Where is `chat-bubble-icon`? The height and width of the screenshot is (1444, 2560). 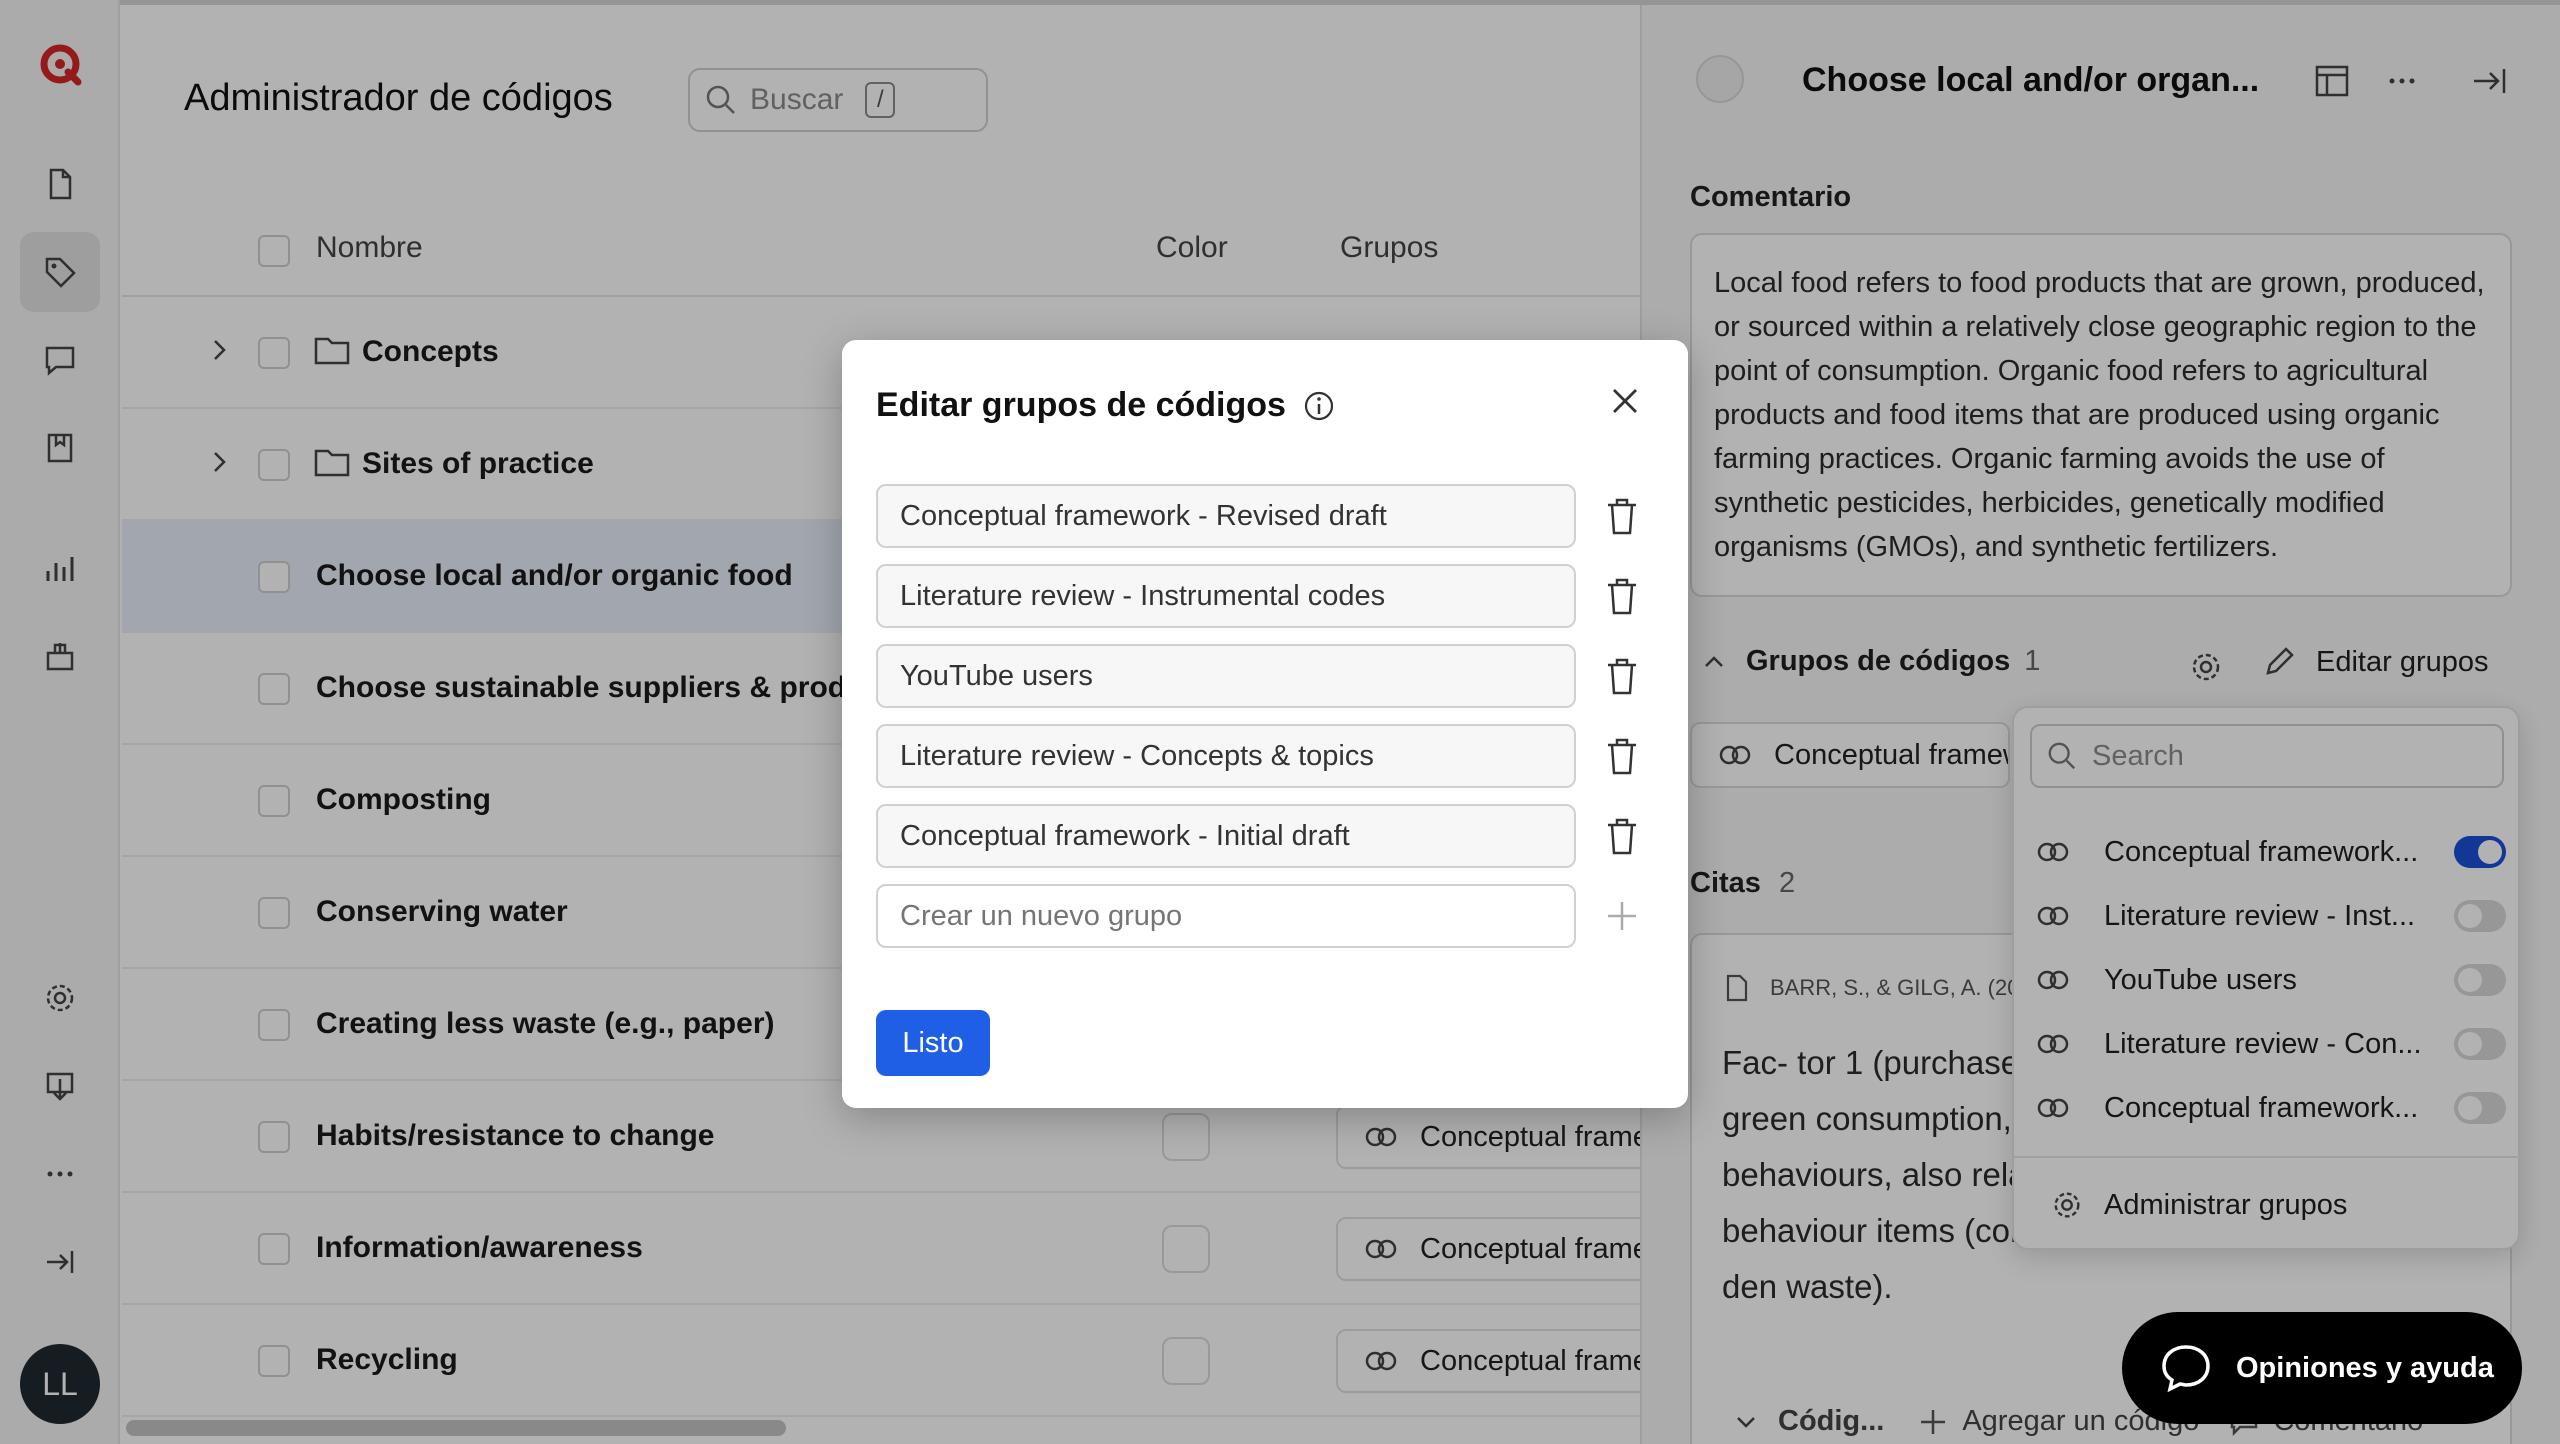 chat-bubble-icon is located at coordinates (2186, 1369).